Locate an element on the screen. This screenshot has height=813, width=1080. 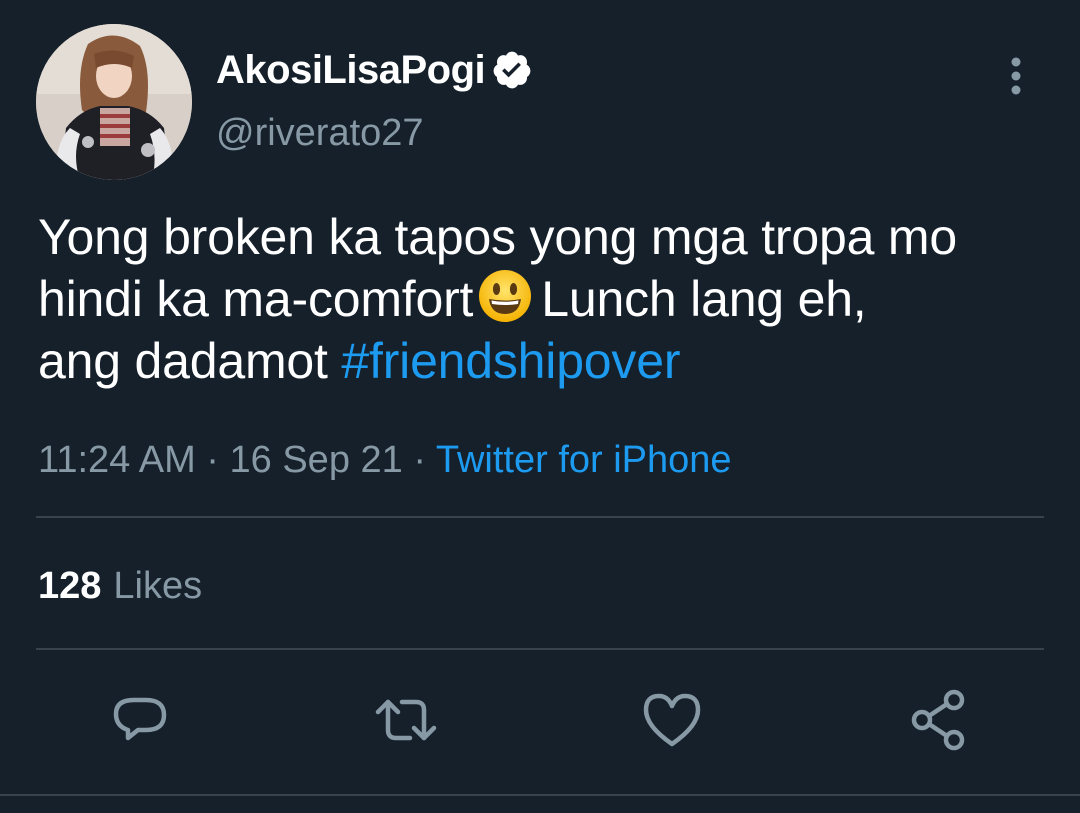
tweet-date: 16 Sep 21 is located at coordinates (316, 460).